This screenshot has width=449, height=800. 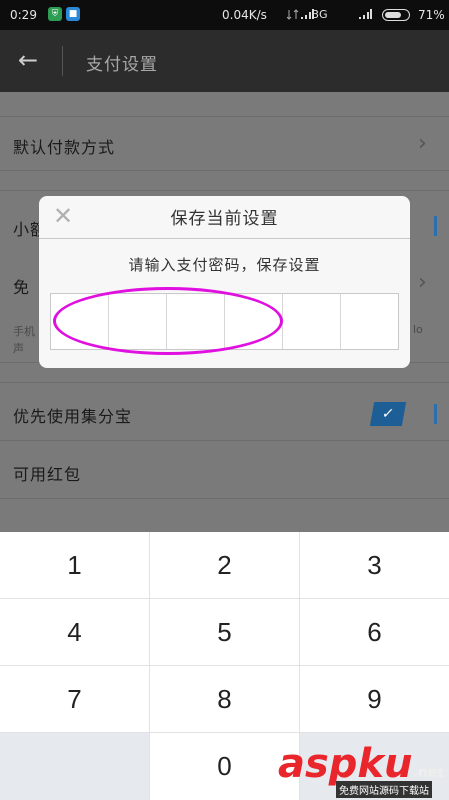 What do you see at coordinates (224, 61) in the screenshot?
I see `app-bar: ← 支付设置` at bounding box center [224, 61].